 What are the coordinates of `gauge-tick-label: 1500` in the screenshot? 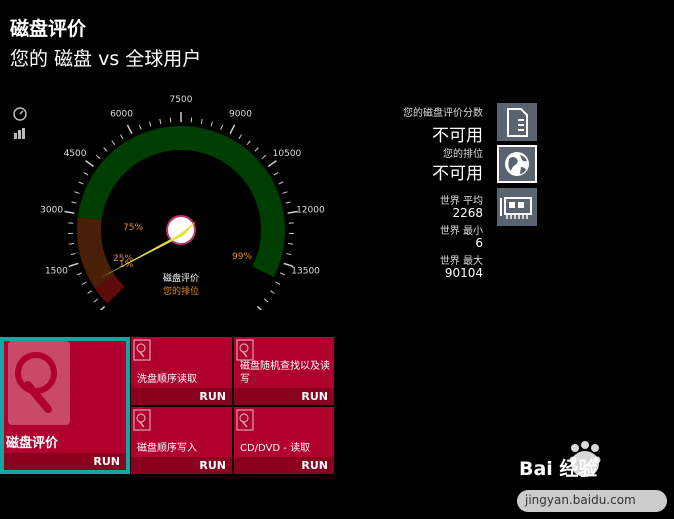 It's located at (56, 271).